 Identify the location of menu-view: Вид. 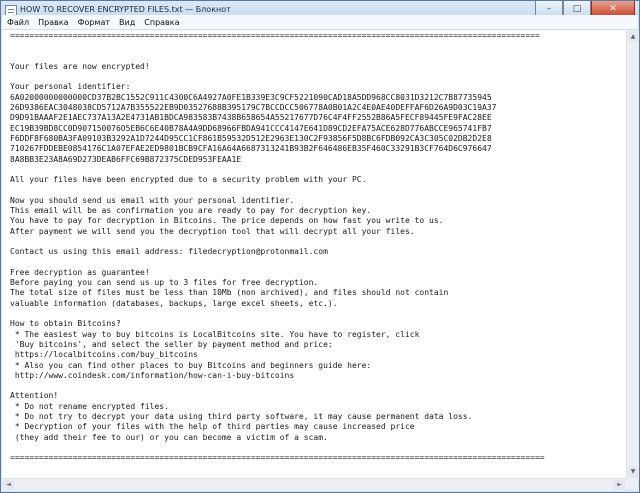
(126, 22).